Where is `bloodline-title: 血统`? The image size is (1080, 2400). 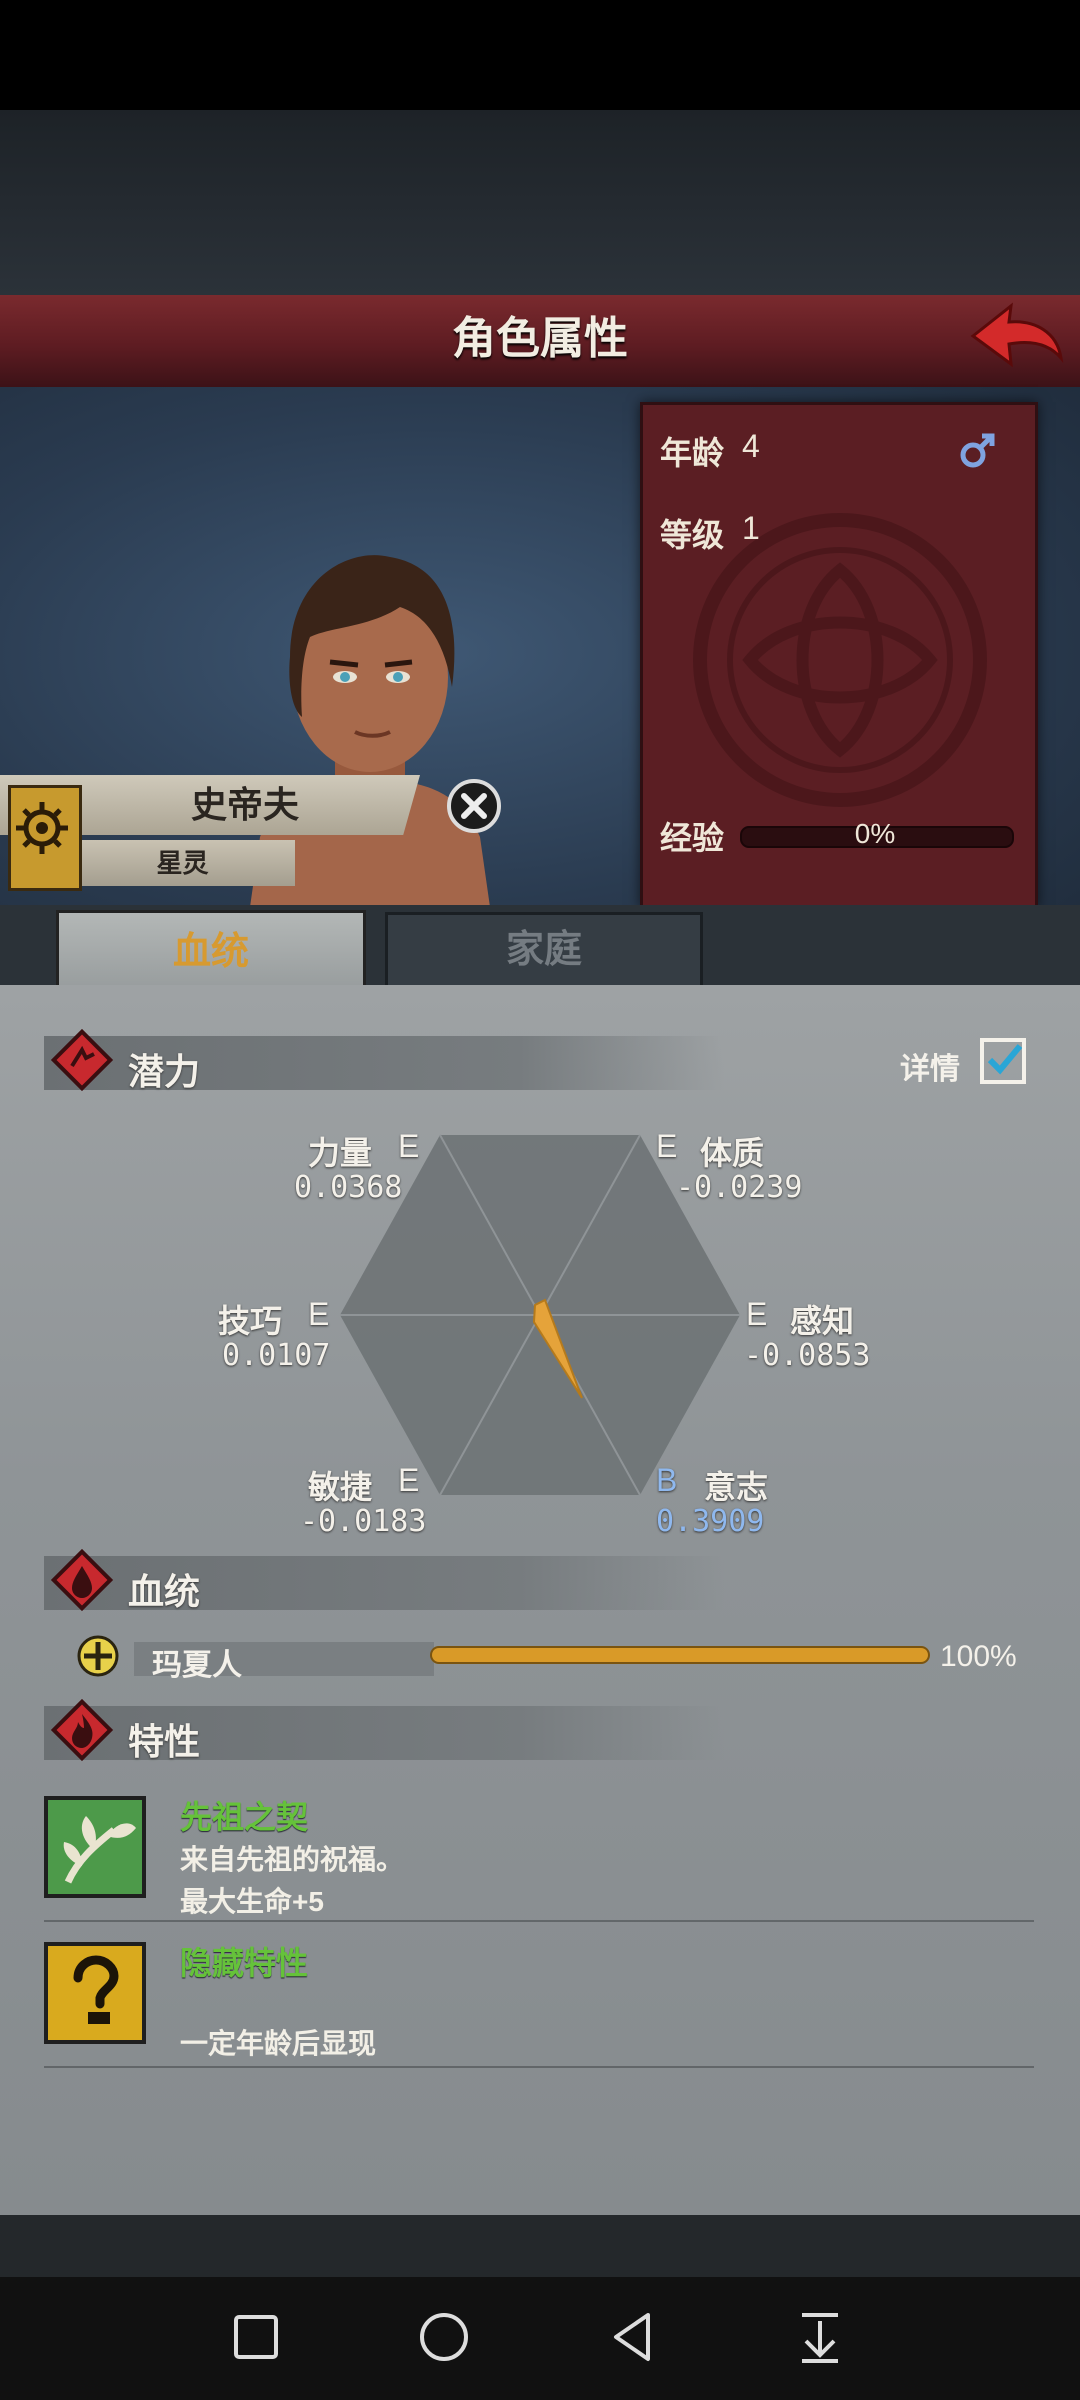
bloodline-title: 血统 is located at coordinates (164, 1591).